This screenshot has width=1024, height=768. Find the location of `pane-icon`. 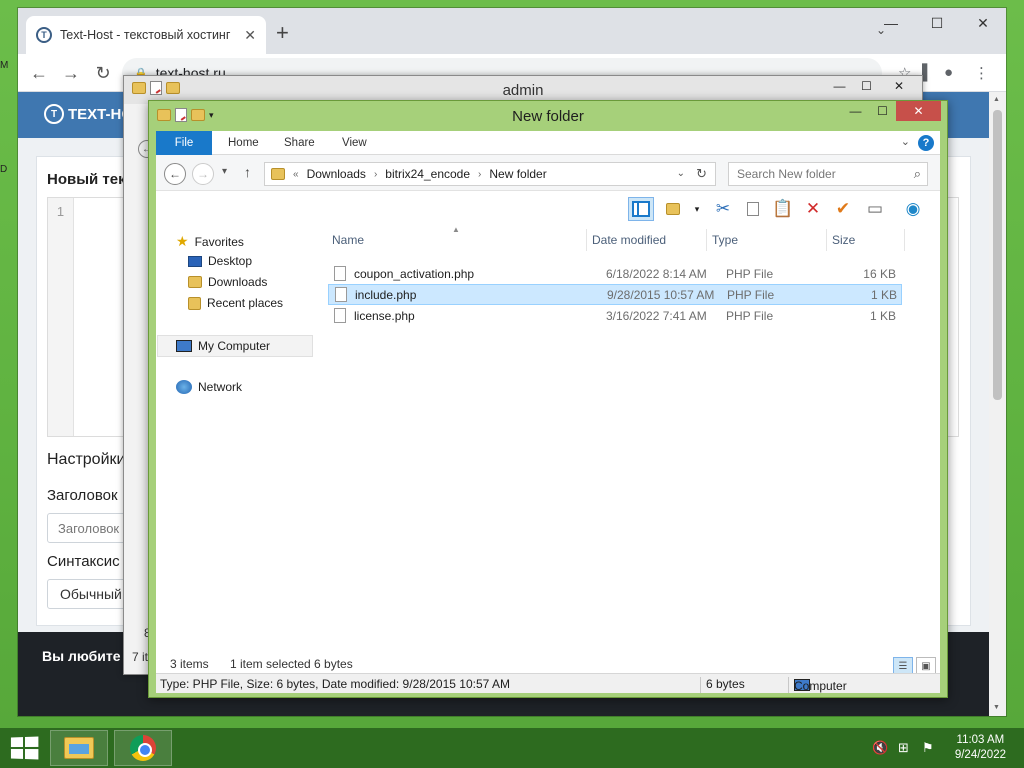

pane-icon is located at coordinates (641, 209).